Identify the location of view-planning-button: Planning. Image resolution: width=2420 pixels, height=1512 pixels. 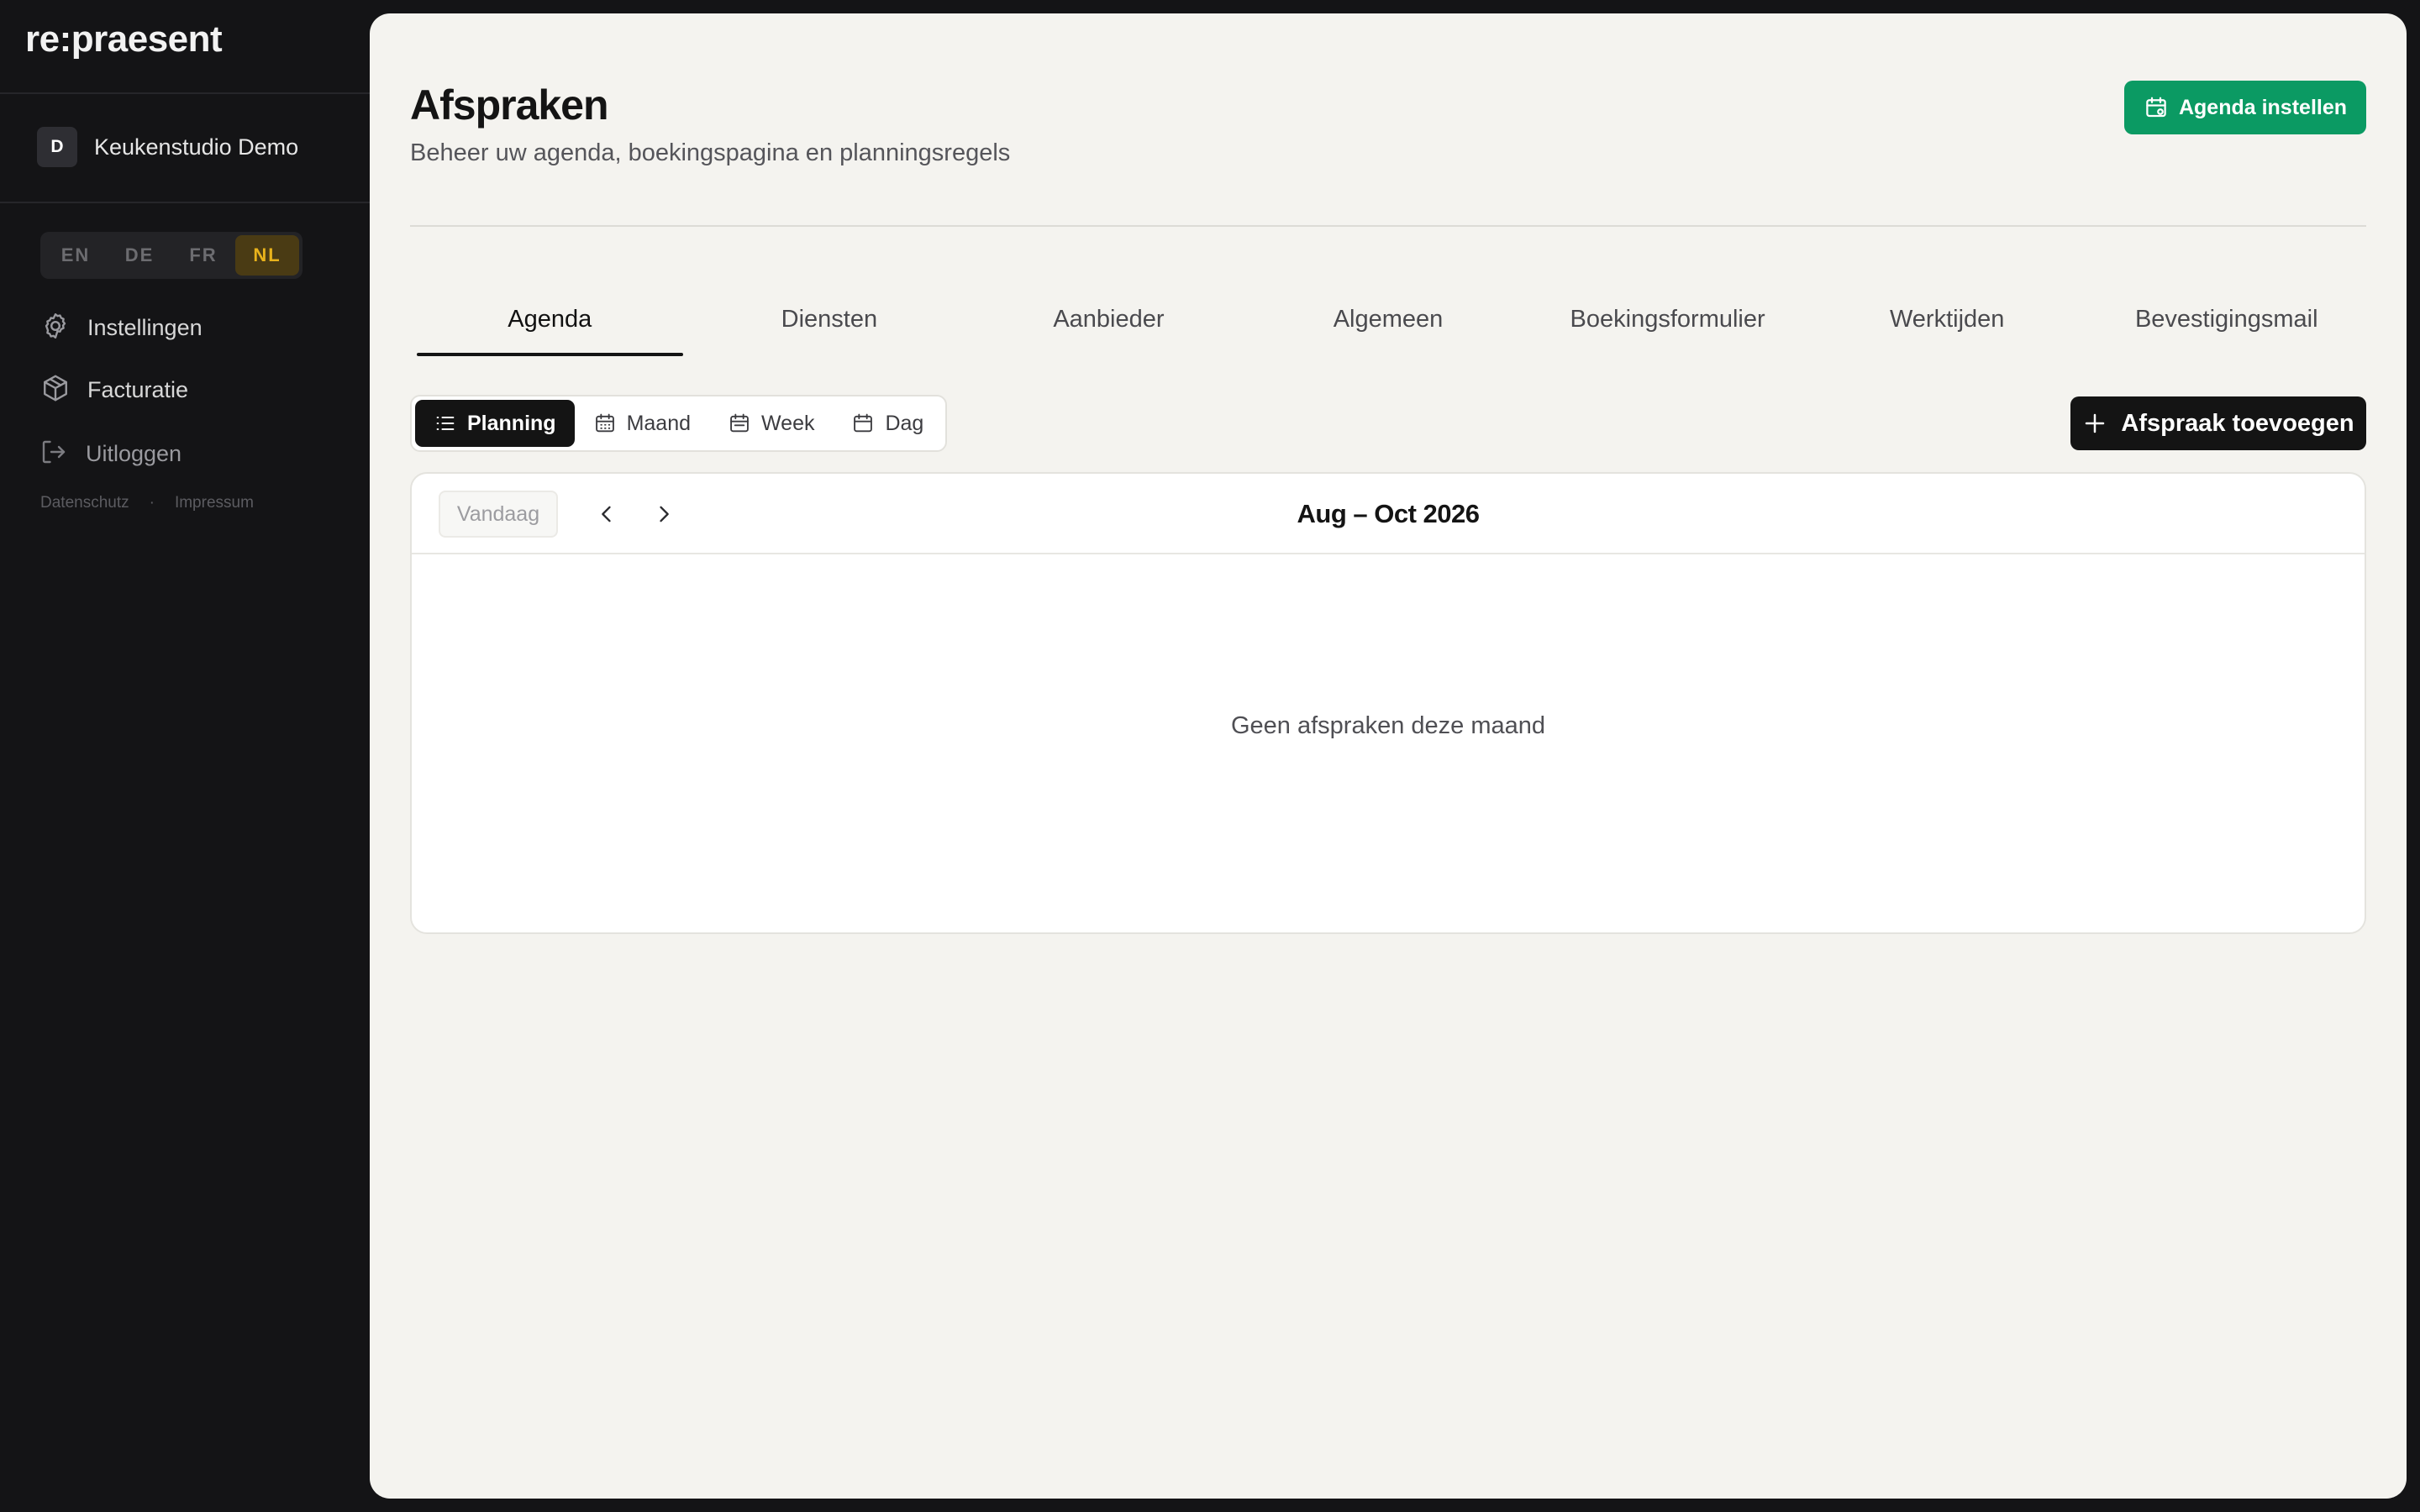
(495, 423).